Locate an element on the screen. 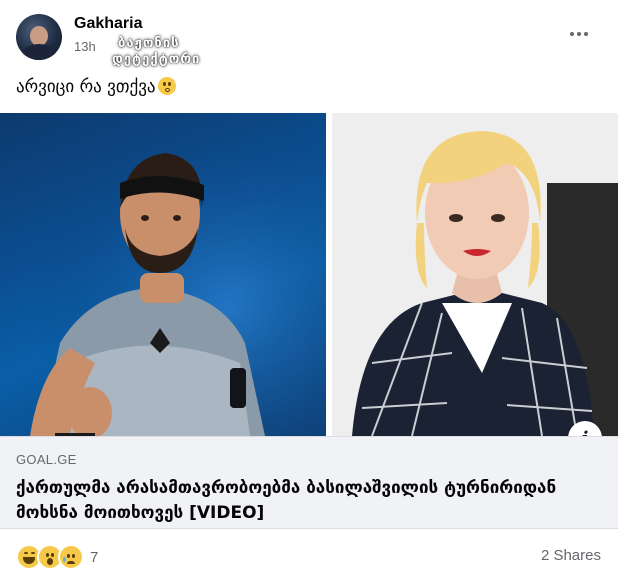 The width and height of the screenshot is (618, 576). watermark-line-2: დეტექტორი is located at coordinates (156, 59).